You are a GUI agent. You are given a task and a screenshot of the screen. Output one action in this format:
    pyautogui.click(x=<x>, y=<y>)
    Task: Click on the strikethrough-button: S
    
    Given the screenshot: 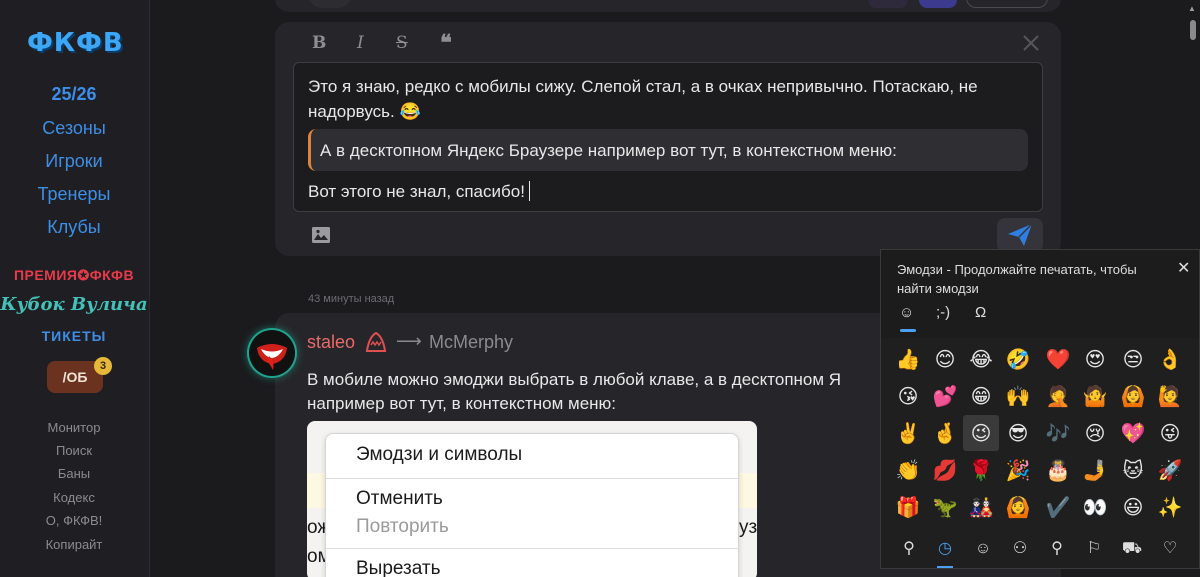 What is the action you would take?
    pyautogui.click(x=402, y=43)
    